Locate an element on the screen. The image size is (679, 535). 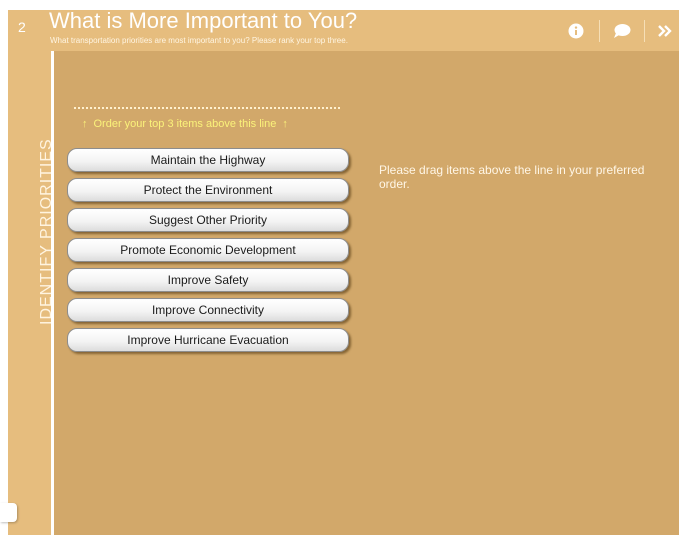
info-icon is located at coordinates (576, 31).